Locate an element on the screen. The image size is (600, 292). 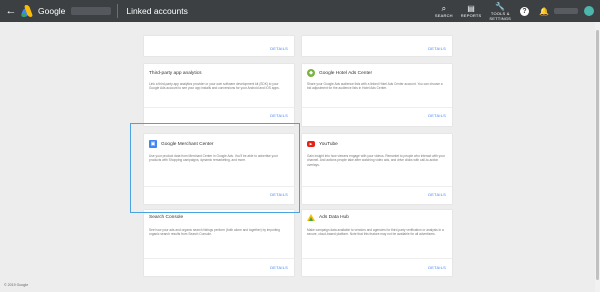
user-email-redacted is located at coordinates (566, 11).